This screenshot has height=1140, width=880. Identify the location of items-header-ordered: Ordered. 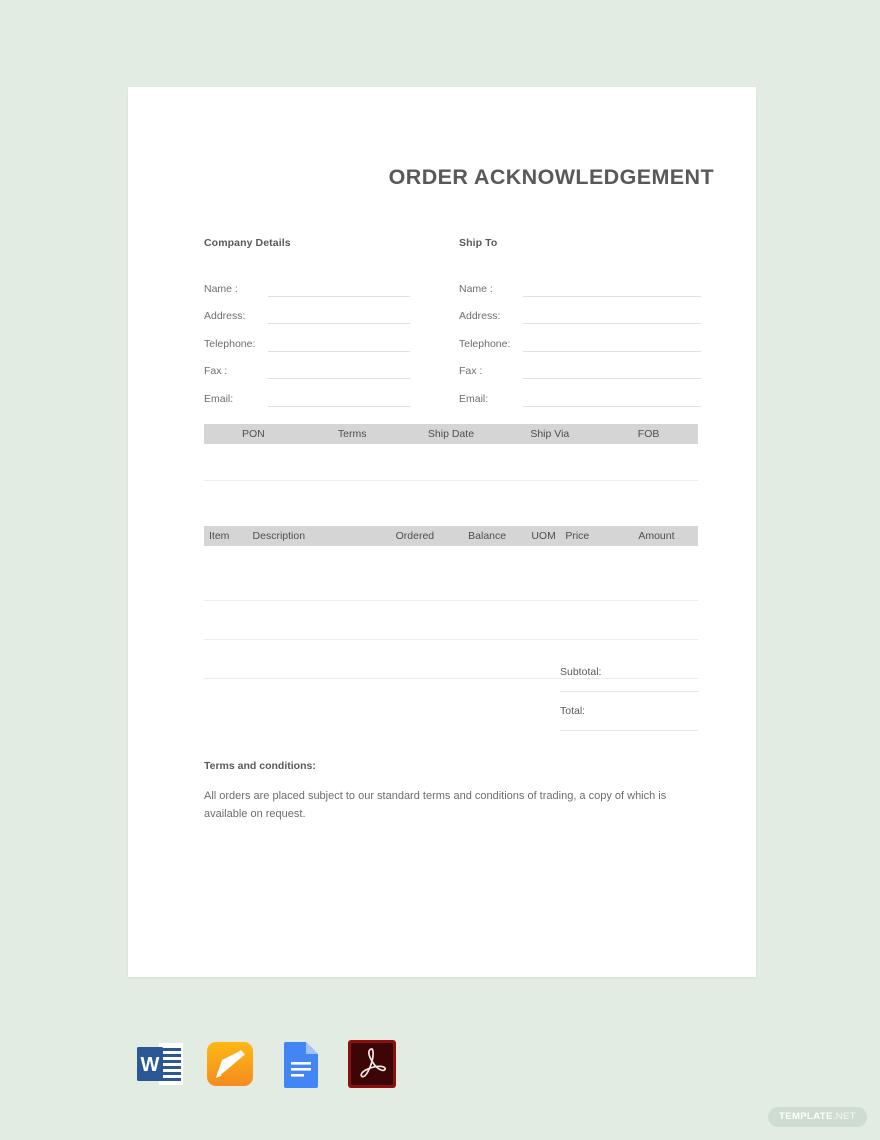
(415, 536).